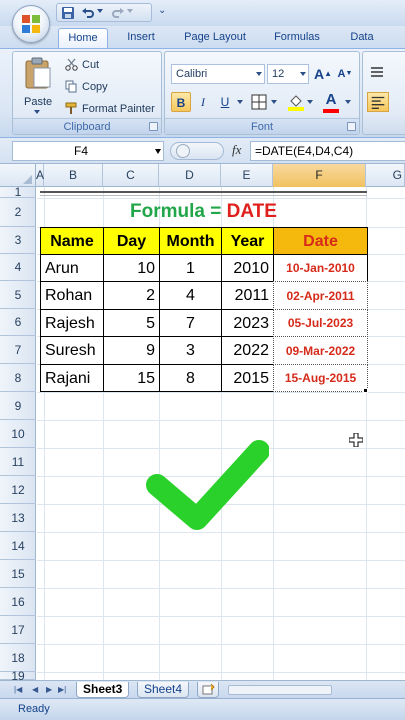 The image size is (405, 720). What do you see at coordinates (259, 102) in the screenshot?
I see `borders-icon` at bounding box center [259, 102].